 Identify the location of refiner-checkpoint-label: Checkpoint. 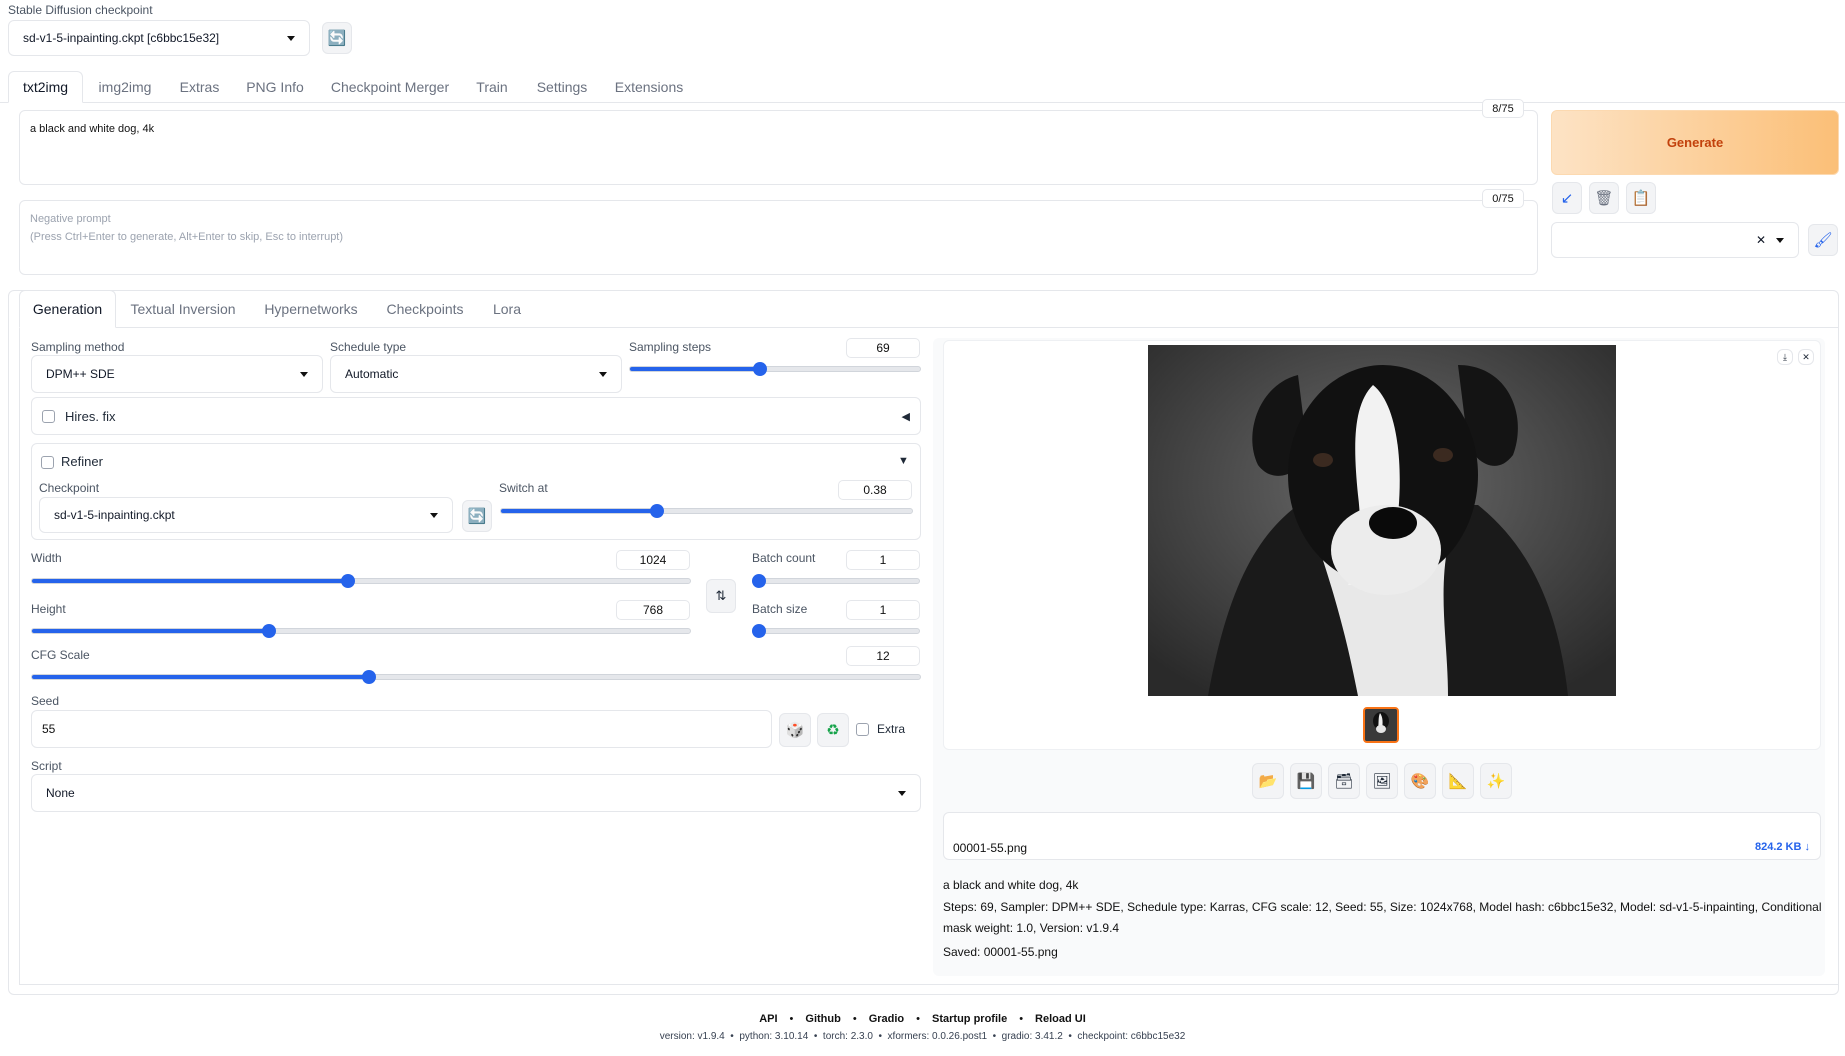
(69, 488).